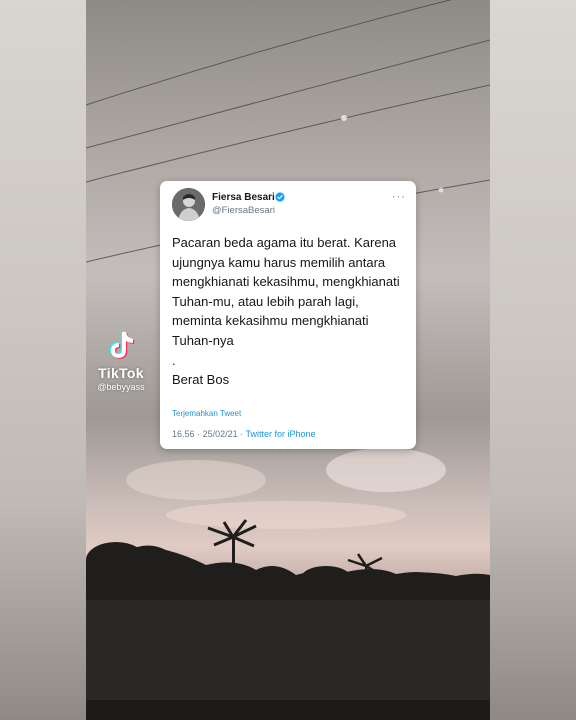 Image resolution: width=576 pixels, height=720 pixels. What do you see at coordinates (43, 360) in the screenshot?
I see `blurred-background-left` at bounding box center [43, 360].